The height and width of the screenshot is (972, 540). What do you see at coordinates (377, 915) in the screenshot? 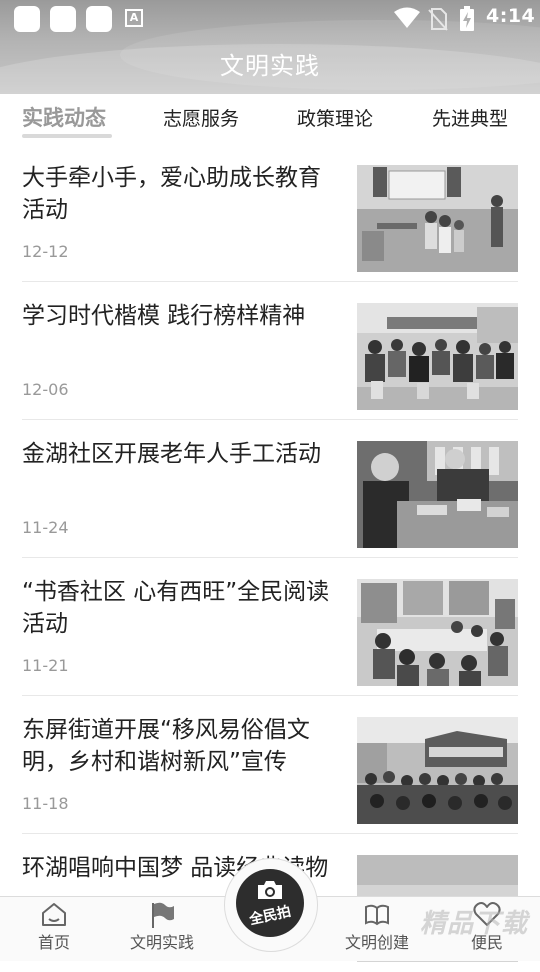
I see `book-icon` at bounding box center [377, 915].